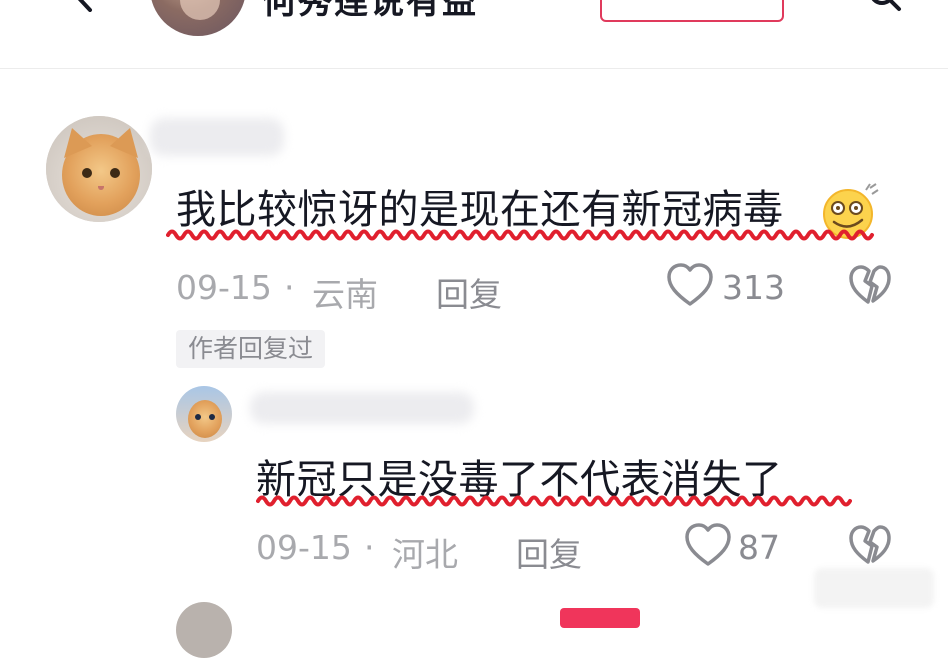 The height and width of the screenshot is (658, 948). Describe the element at coordinates (362, 408) in the screenshot. I see `reply-username` at that location.